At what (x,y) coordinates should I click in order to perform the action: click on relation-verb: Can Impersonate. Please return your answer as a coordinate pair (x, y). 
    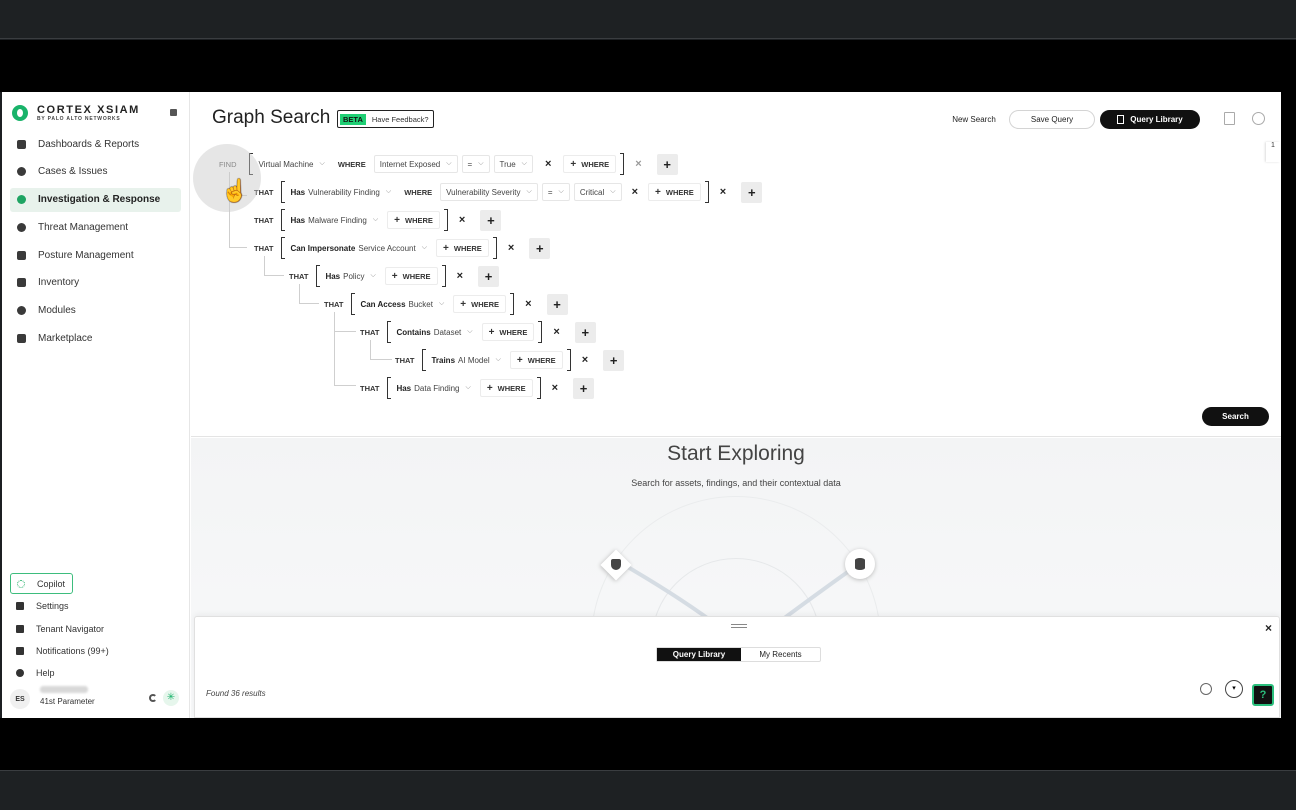
    Looking at the image, I should click on (323, 248).